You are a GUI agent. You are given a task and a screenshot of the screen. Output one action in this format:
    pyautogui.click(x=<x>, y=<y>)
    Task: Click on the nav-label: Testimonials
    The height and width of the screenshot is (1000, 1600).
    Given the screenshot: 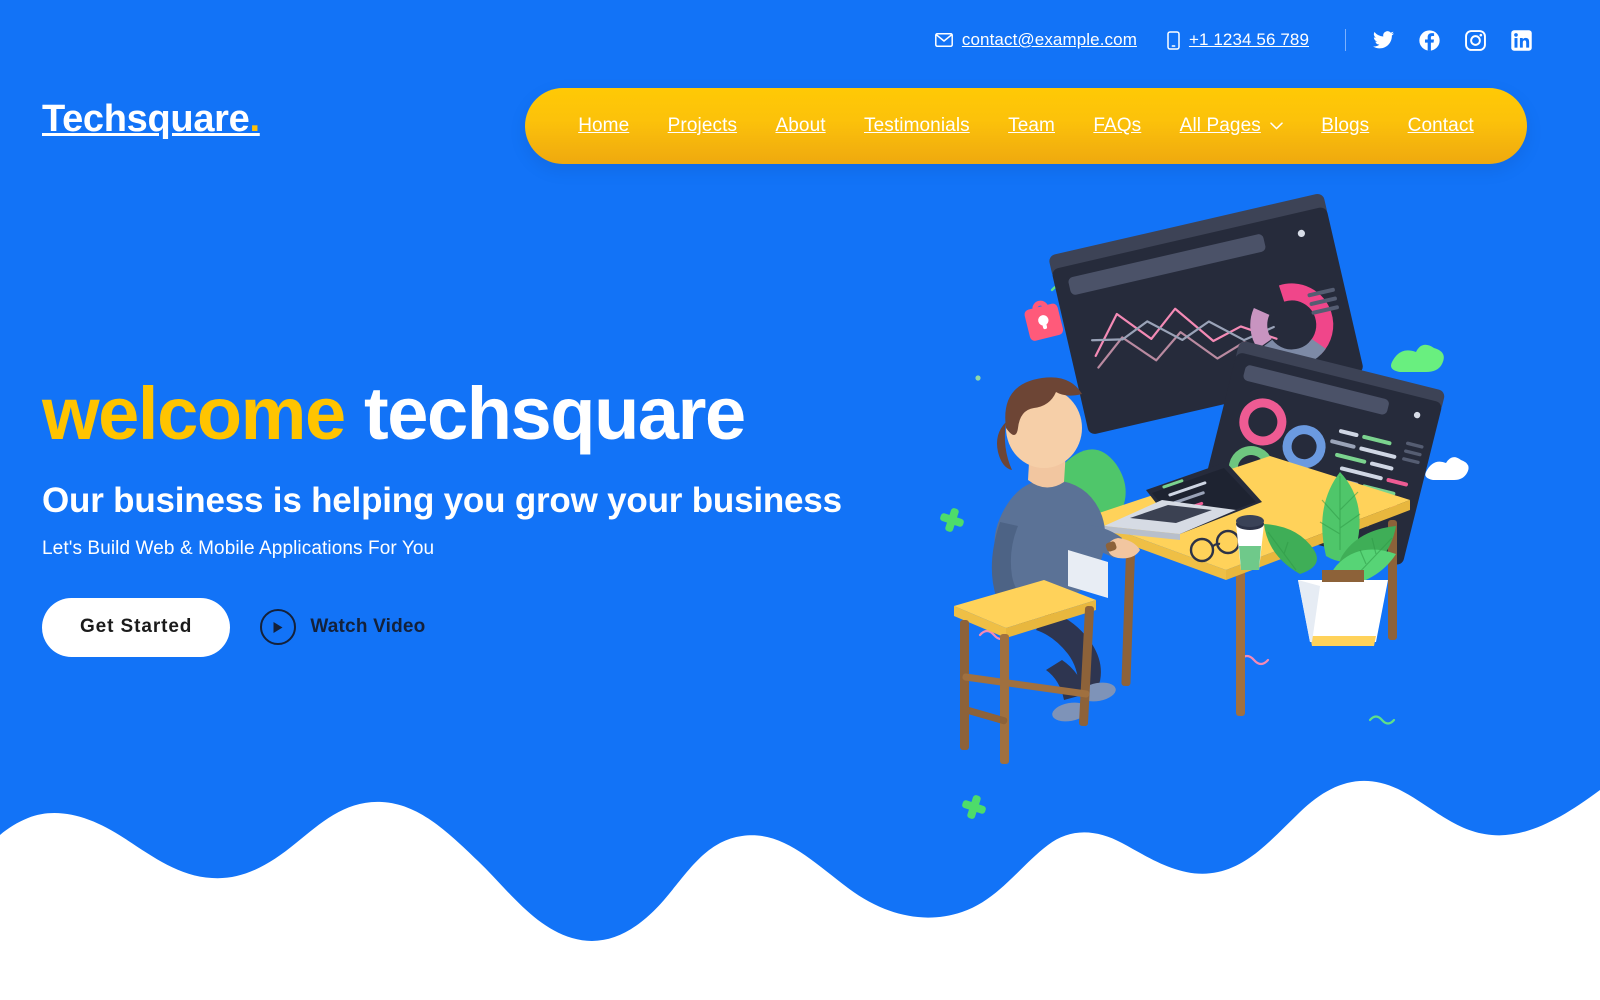 What is the action you would take?
    pyautogui.click(x=917, y=125)
    